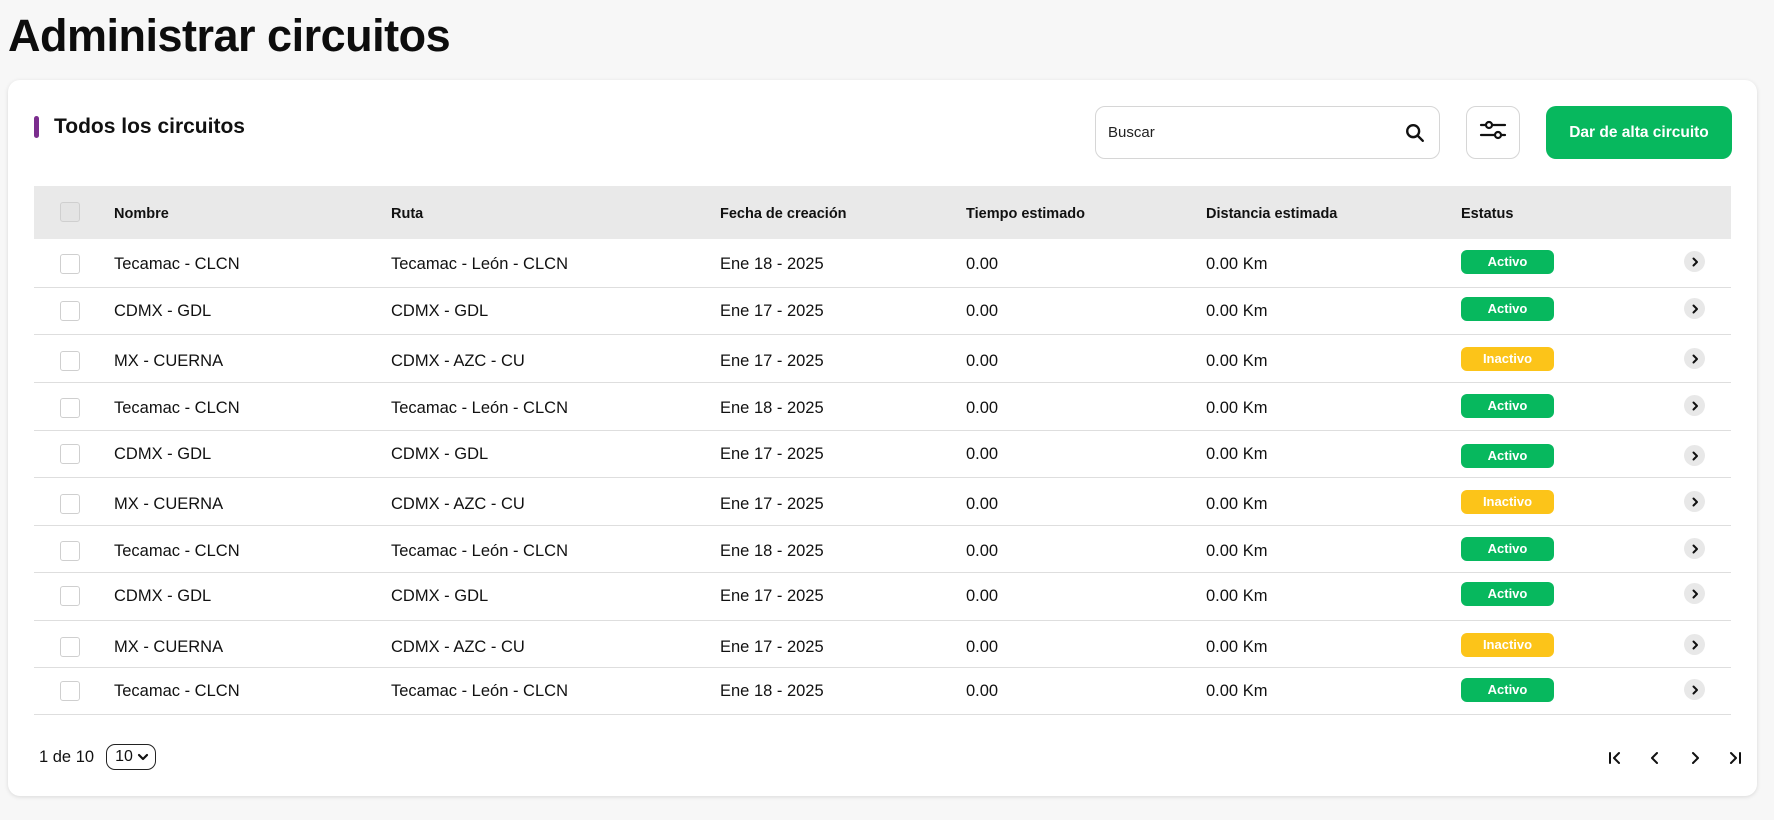 The image size is (1774, 820). Describe the element at coordinates (97, 757) in the screenshot. I see `pagination-info: 1 de 10 10` at that location.